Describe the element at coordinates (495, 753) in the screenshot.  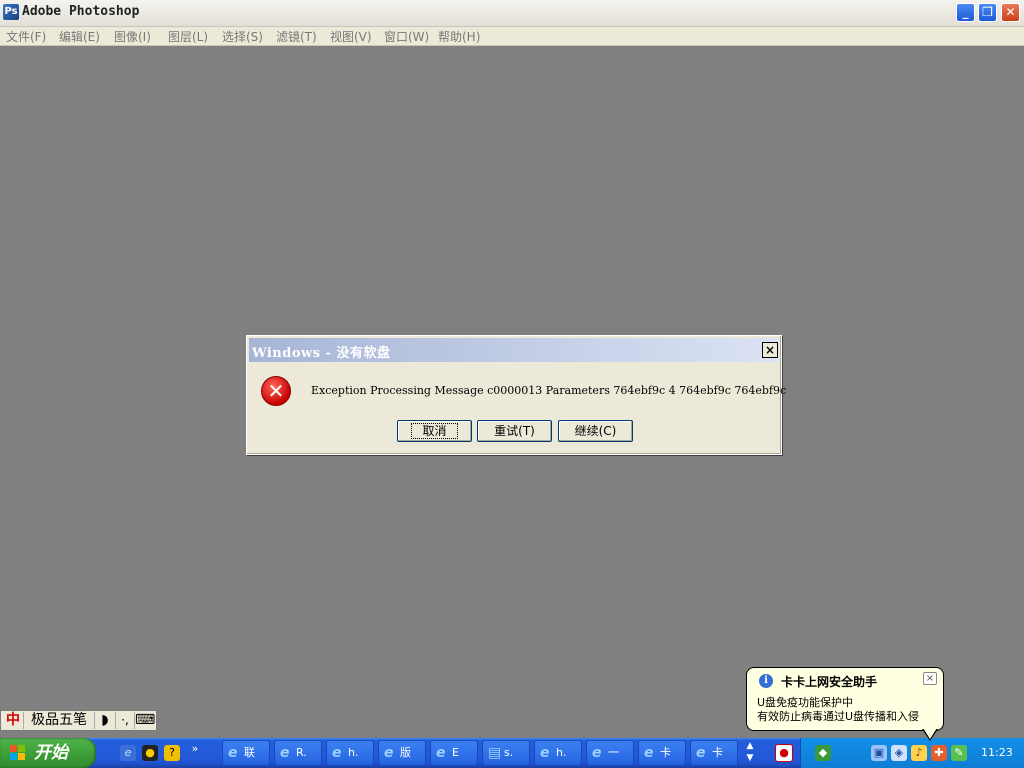
I see `document-icon: ▤` at that location.